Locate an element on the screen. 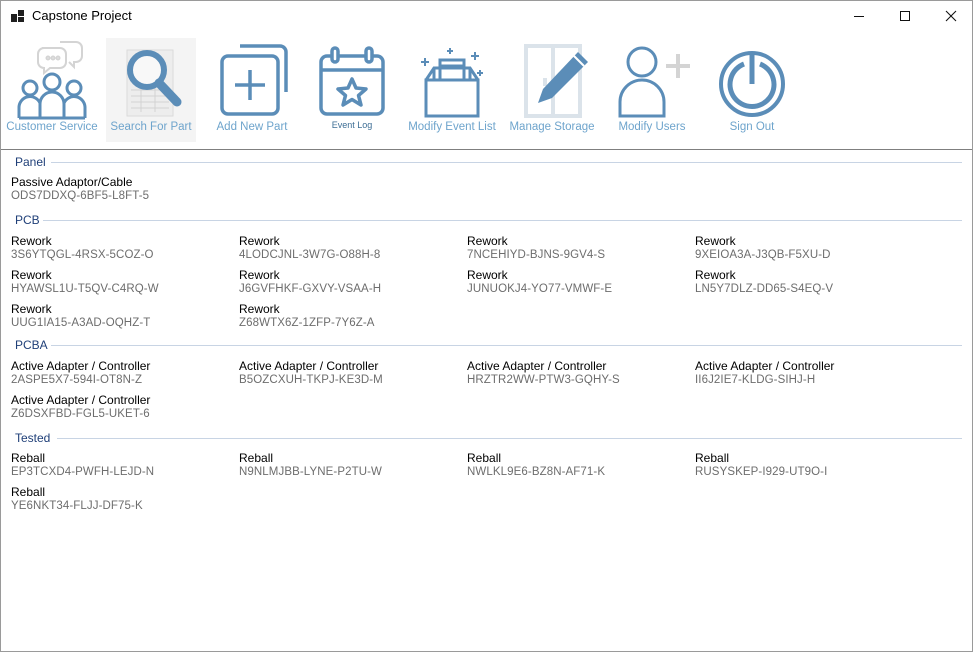 The height and width of the screenshot is (652, 973). item-code: LN5Y7DLZ-DD65-S4EQ-V is located at coordinates (764, 289).